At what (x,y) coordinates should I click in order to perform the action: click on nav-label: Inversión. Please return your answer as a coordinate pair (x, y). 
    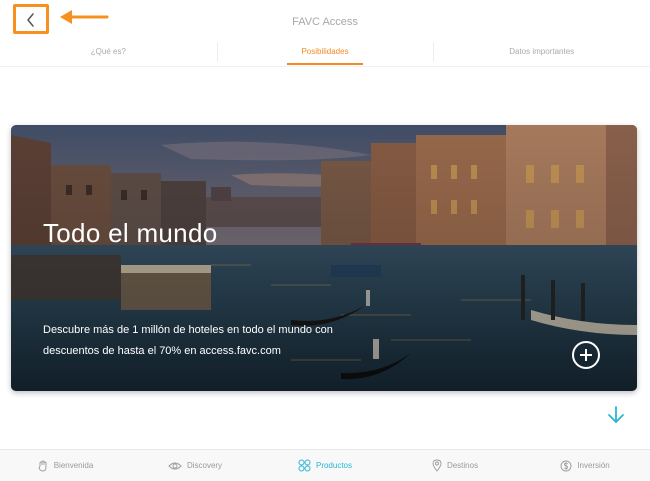
    Looking at the image, I should click on (593, 465).